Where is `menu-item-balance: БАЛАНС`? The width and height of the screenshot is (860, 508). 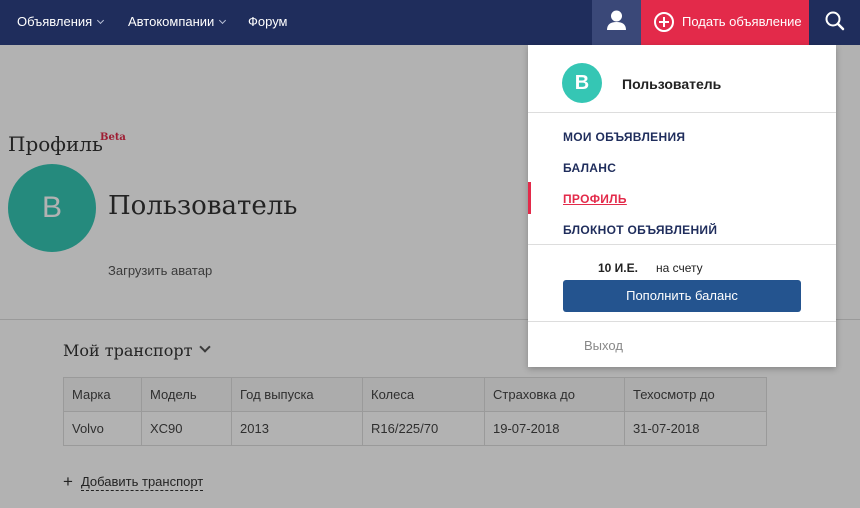
menu-item-balance: БАЛАНС is located at coordinates (589, 168).